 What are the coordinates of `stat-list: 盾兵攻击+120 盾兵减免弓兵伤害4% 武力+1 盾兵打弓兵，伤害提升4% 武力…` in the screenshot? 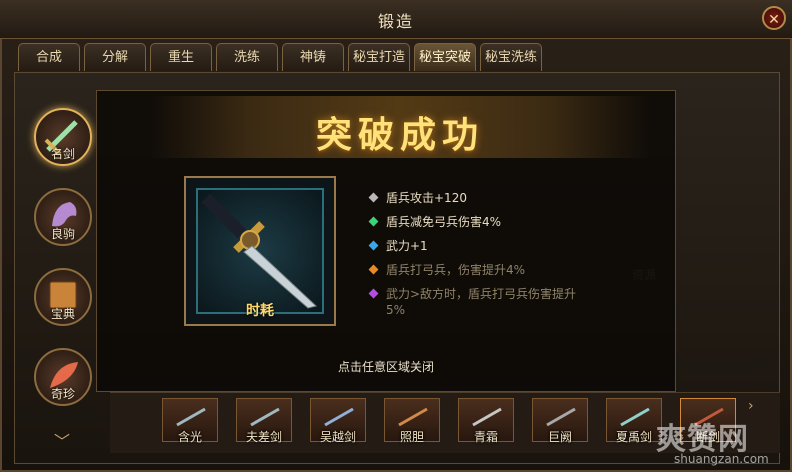 It's located at (478, 258).